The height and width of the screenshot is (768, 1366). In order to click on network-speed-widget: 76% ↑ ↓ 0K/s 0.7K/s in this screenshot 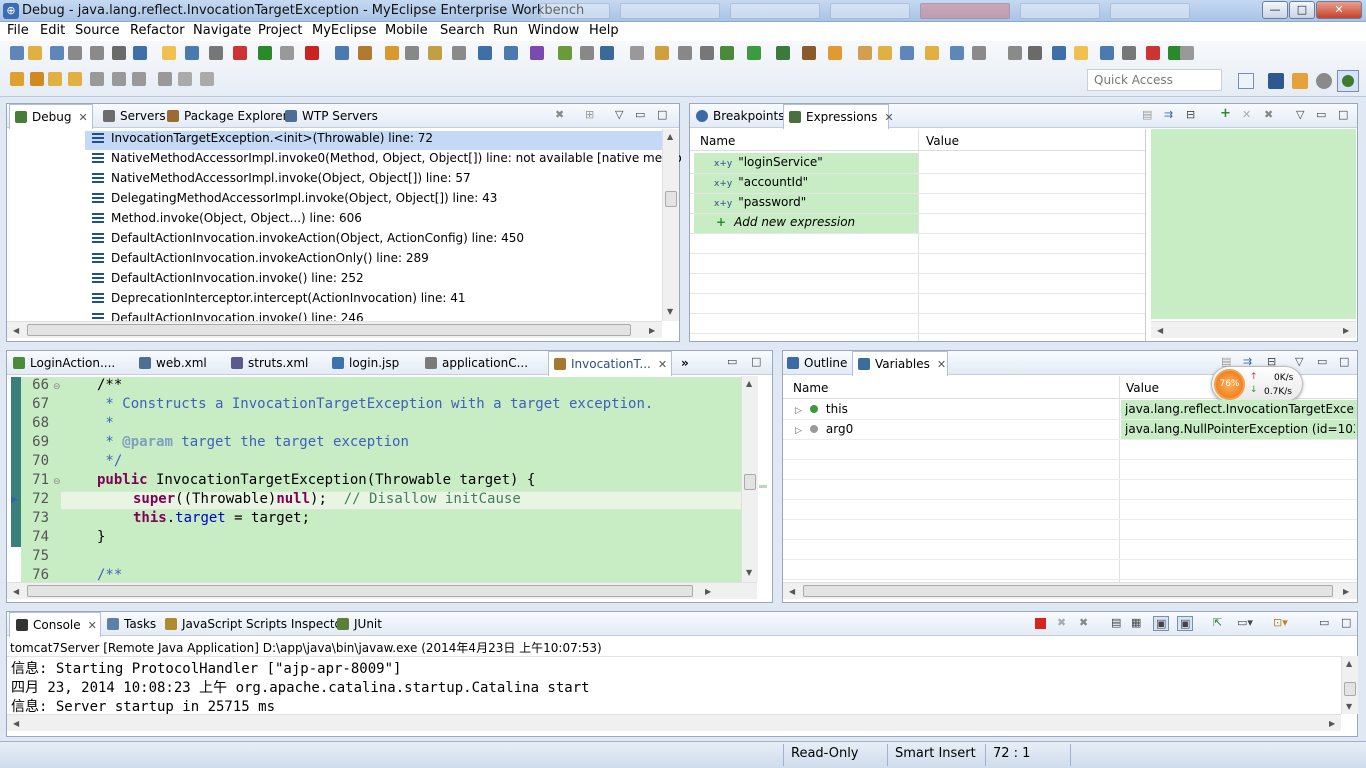, I will do `click(1257, 384)`.